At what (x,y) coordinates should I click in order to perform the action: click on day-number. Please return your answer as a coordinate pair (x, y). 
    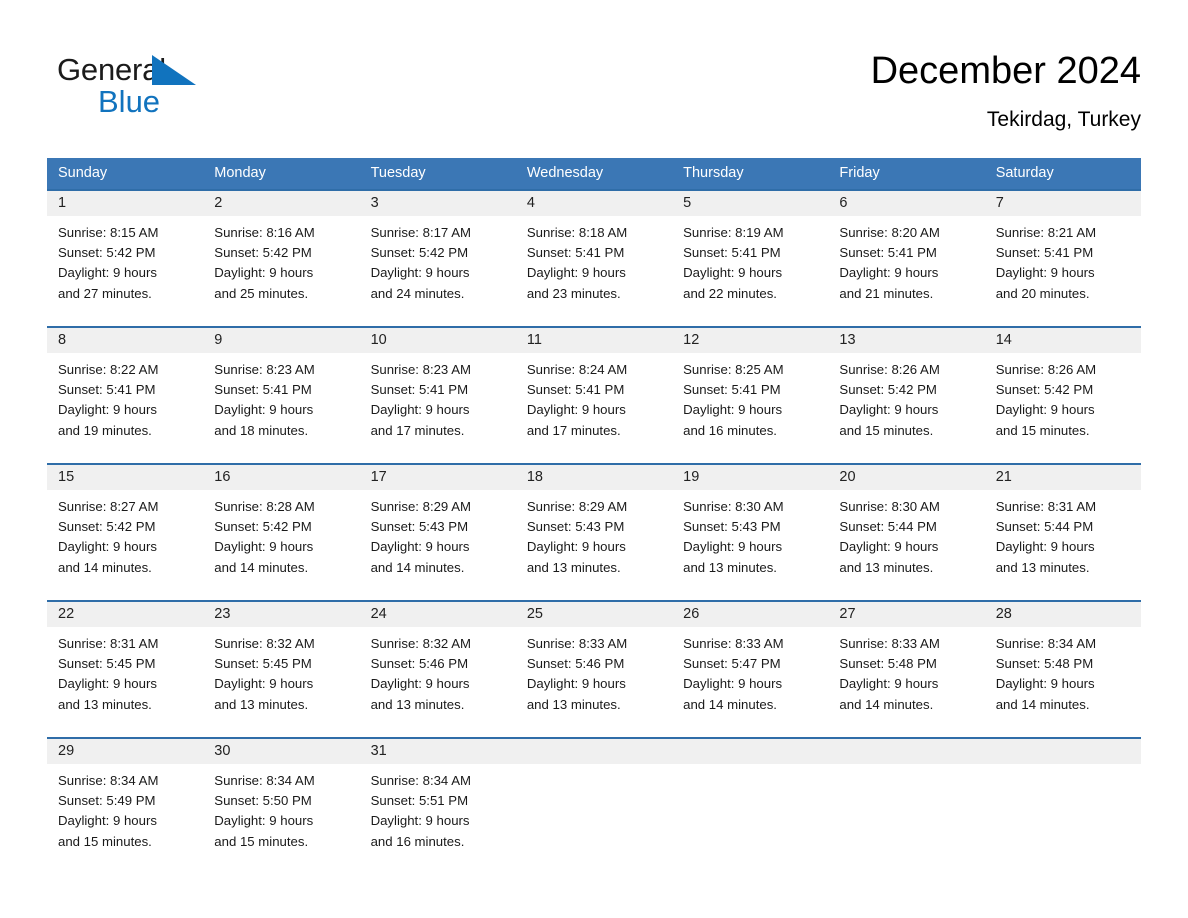
    Looking at the image, I should click on (750, 751).